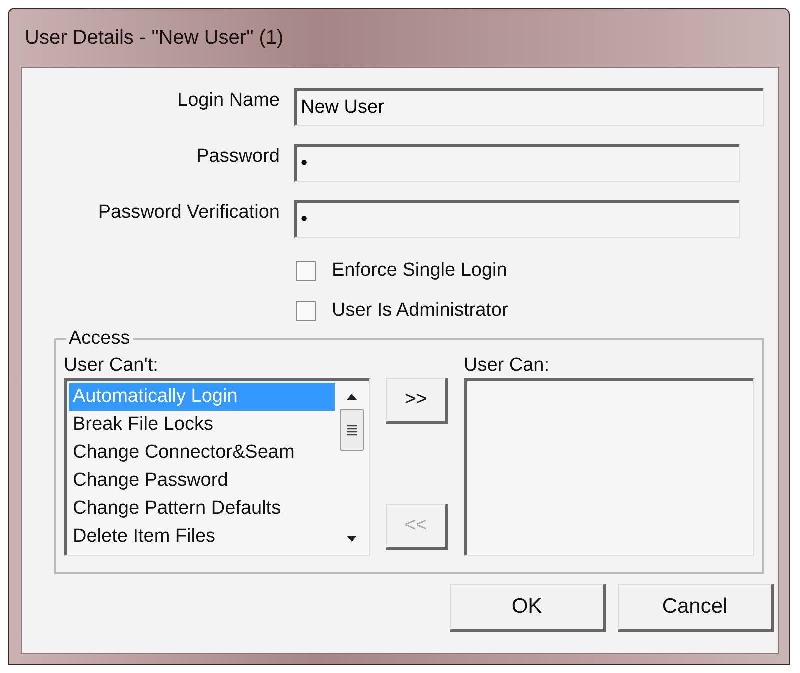  I want to click on grip-icon, so click(352, 430).